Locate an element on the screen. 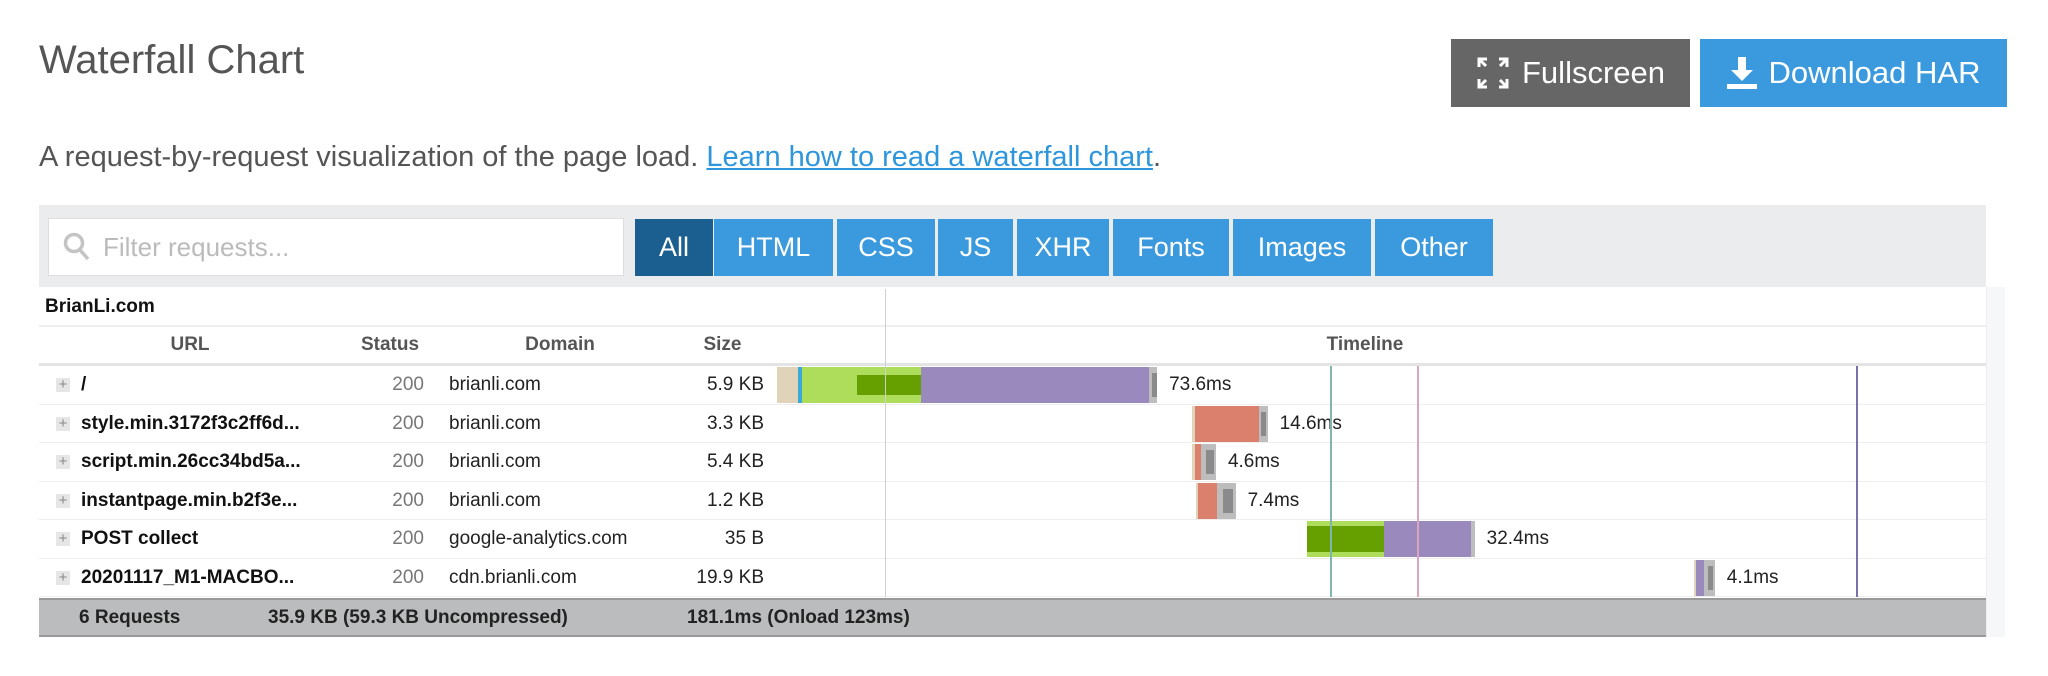 The width and height of the screenshot is (2048, 676). tab-html: HTML is located at coordinates (773, 247).